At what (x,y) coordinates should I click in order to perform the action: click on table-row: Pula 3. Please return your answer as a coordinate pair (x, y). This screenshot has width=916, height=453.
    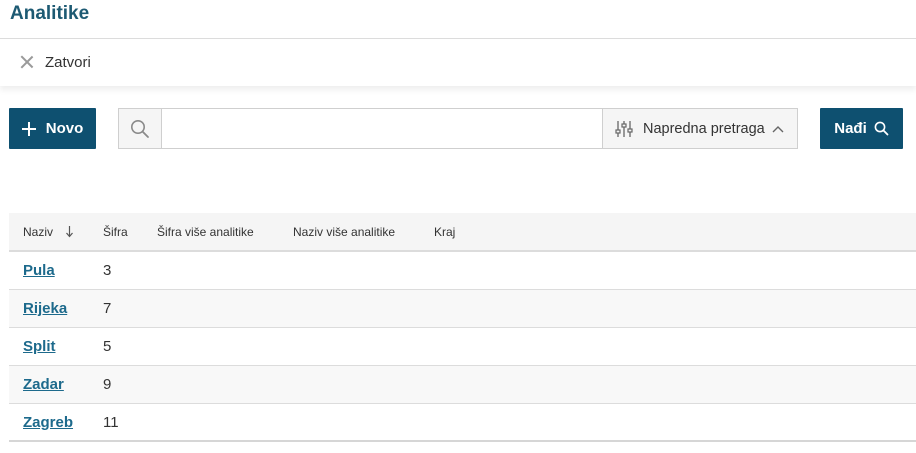
    Looking at the image, I should click on (462, 271).